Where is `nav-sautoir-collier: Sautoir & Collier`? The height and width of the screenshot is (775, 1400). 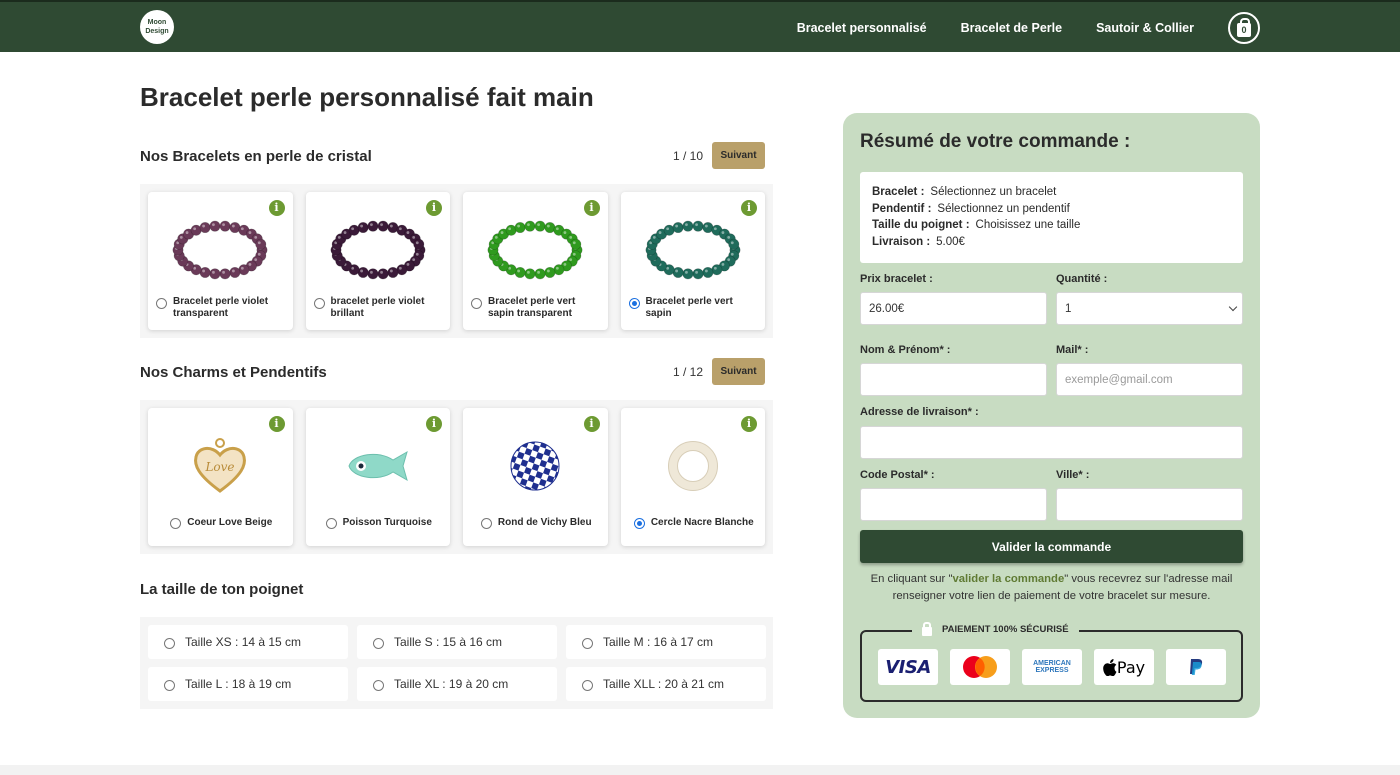
nav-sautoir-collier: Sautoir & Collier is located at coordinates (1145, 28).